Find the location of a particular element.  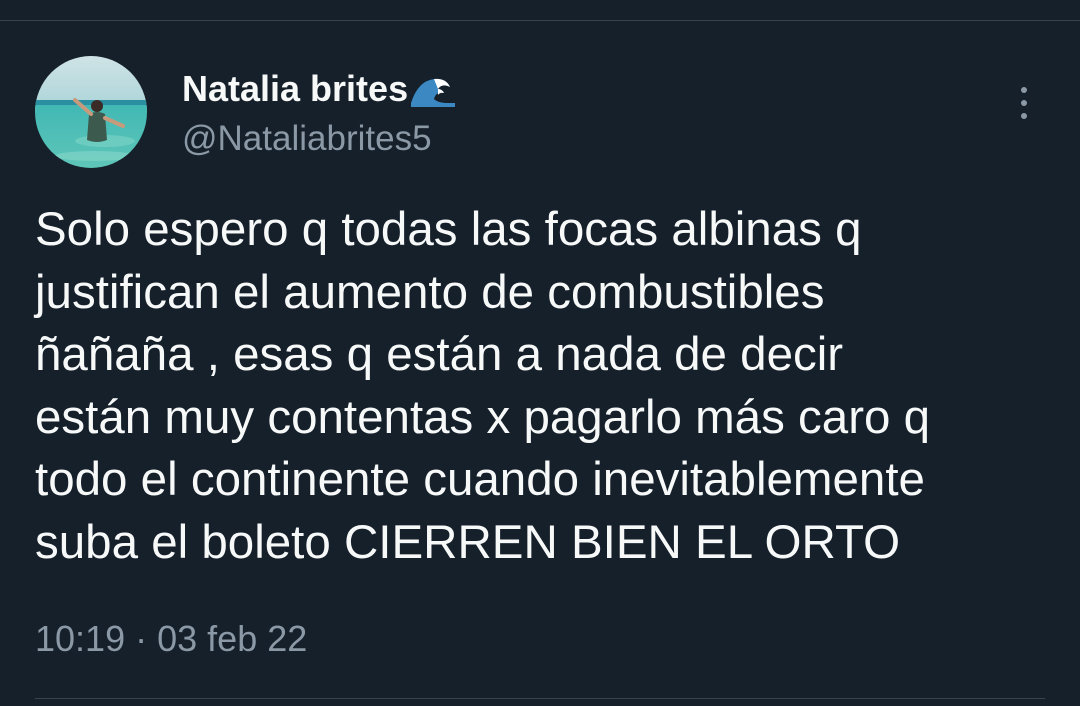

author-handle: @Nataliabrites5 is located at coordinates (307, 139).